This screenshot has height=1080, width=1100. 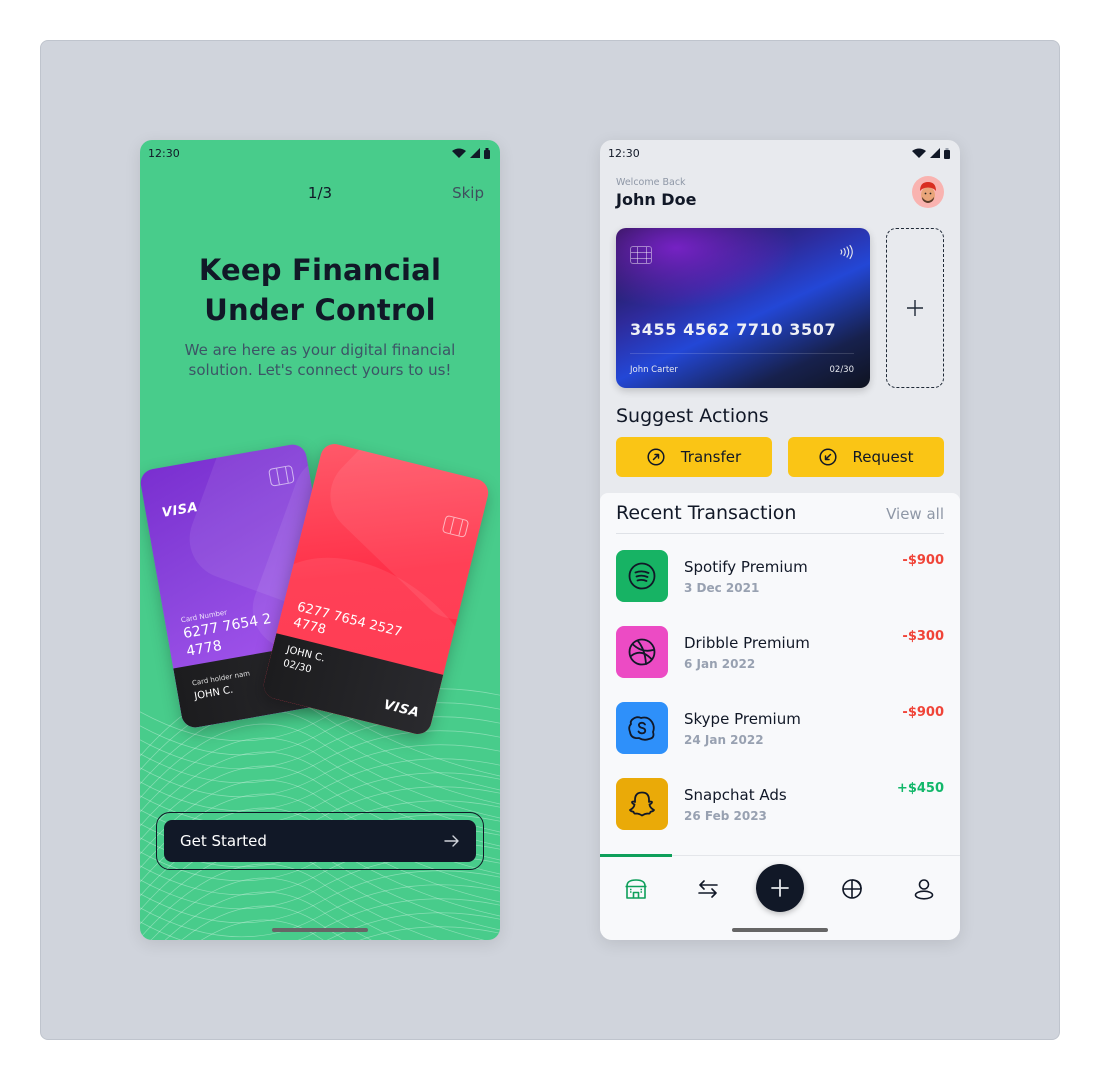 I want to click on transaction-date: 26 Feb 2023, so click(x=725, y=816).